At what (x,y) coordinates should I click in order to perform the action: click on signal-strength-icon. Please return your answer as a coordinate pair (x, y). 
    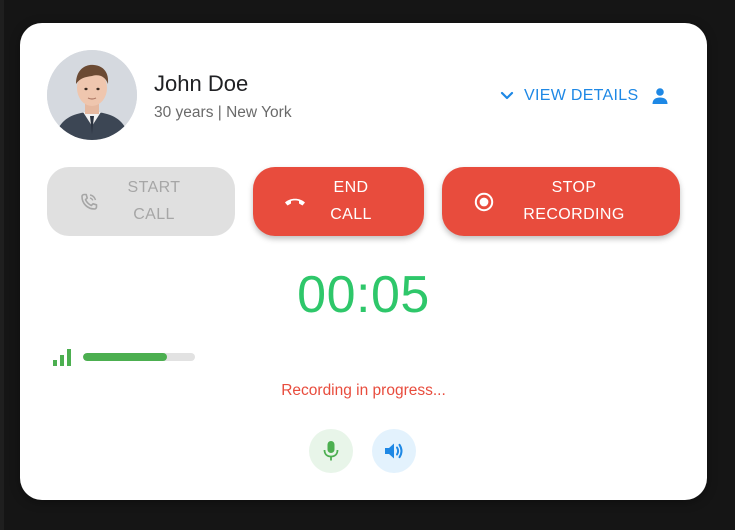
    Looking at the image, I should click on (62, 357).